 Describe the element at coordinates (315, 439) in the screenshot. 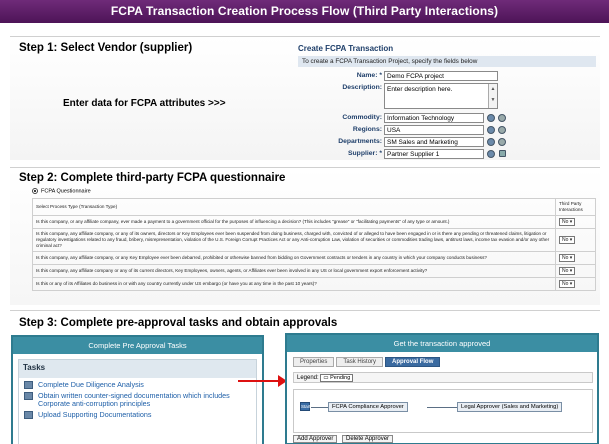

I see `add-approver-button: Add Approver` at that location.